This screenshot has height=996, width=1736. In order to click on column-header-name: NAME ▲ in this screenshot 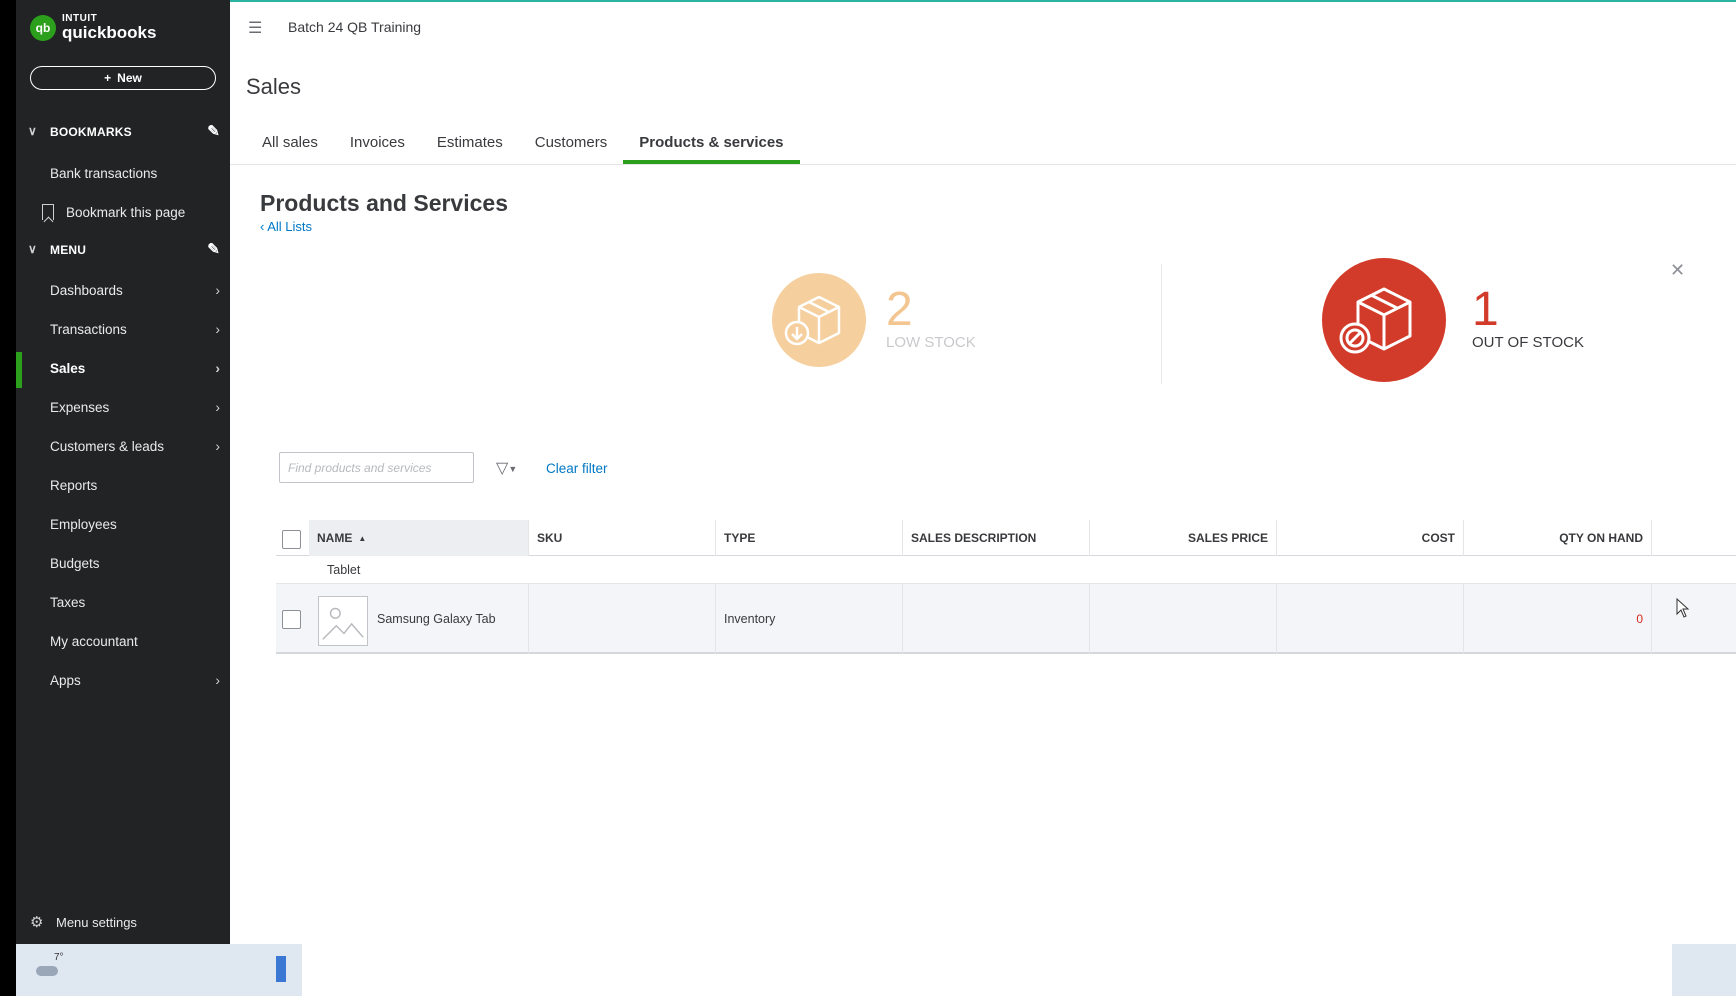, I will do `click(419, 538)`.